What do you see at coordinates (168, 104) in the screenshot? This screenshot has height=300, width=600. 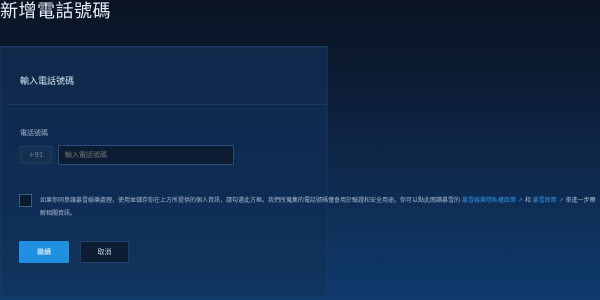 I see `panel-divider` at bounding box center [168, 104].